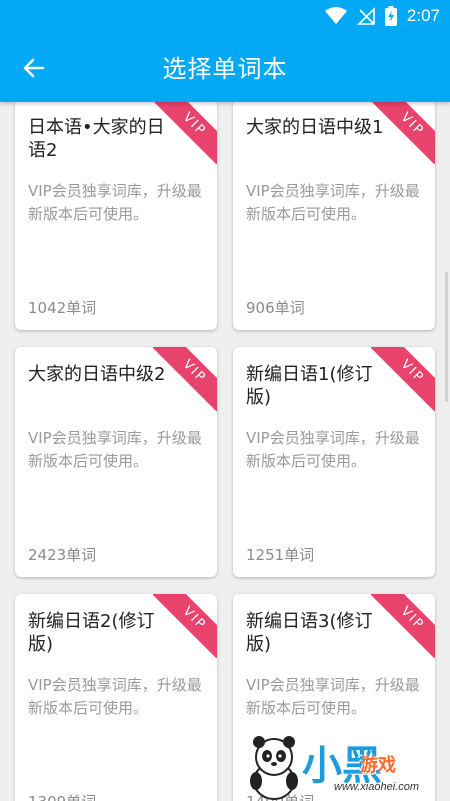 The height and width of the screenshot is (801, 450). I want to click on word-count: 1309单词, so click(62, 796).